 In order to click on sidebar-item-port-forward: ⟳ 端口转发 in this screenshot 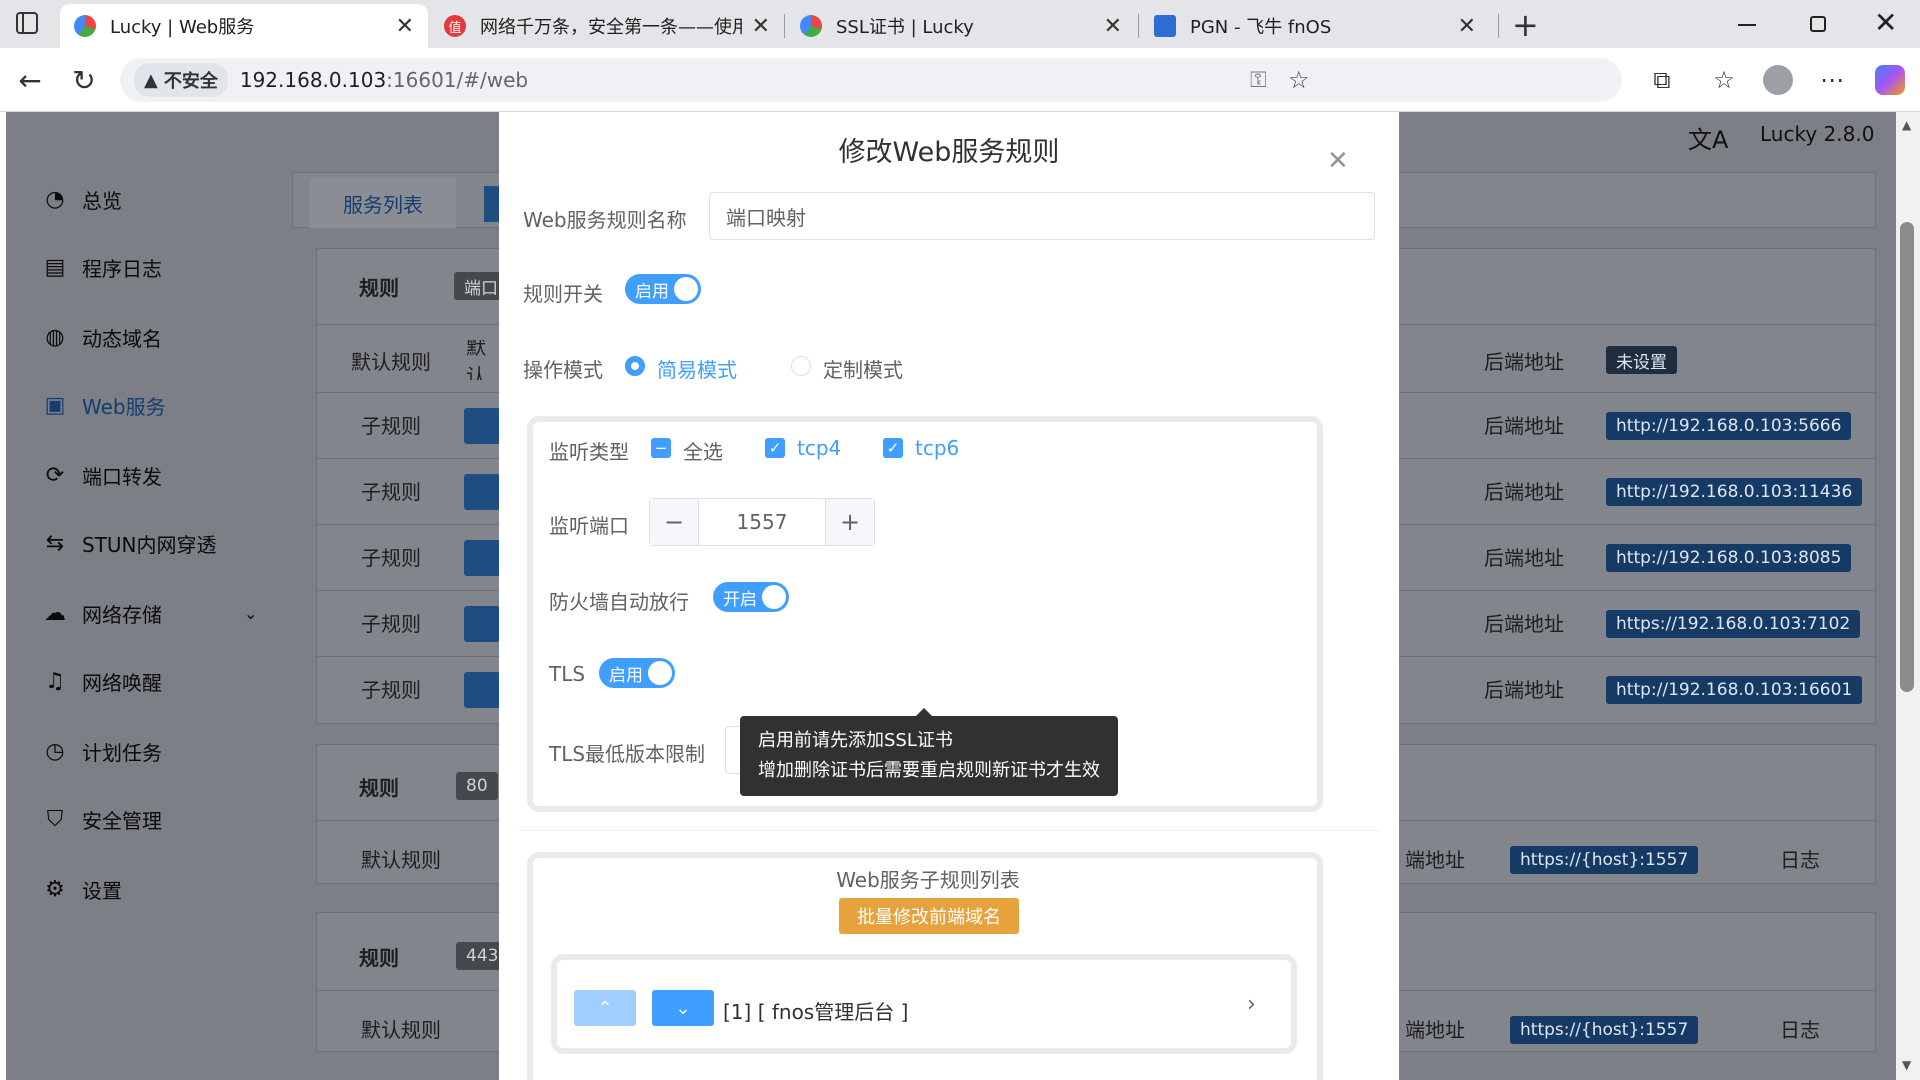, I will do `click(149, 475)`.